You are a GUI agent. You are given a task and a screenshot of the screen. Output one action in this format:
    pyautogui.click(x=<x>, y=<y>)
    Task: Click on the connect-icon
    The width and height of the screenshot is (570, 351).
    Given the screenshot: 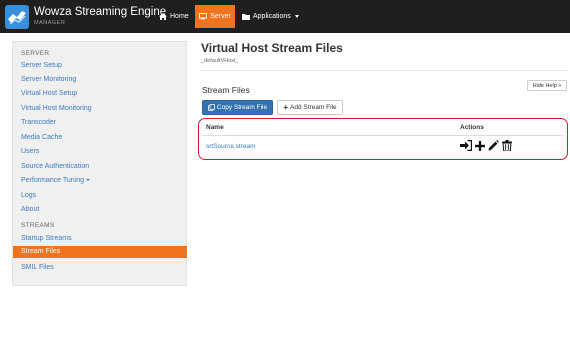 What is the action you would take?
    pyautogui.click(x=466, y=145)
    